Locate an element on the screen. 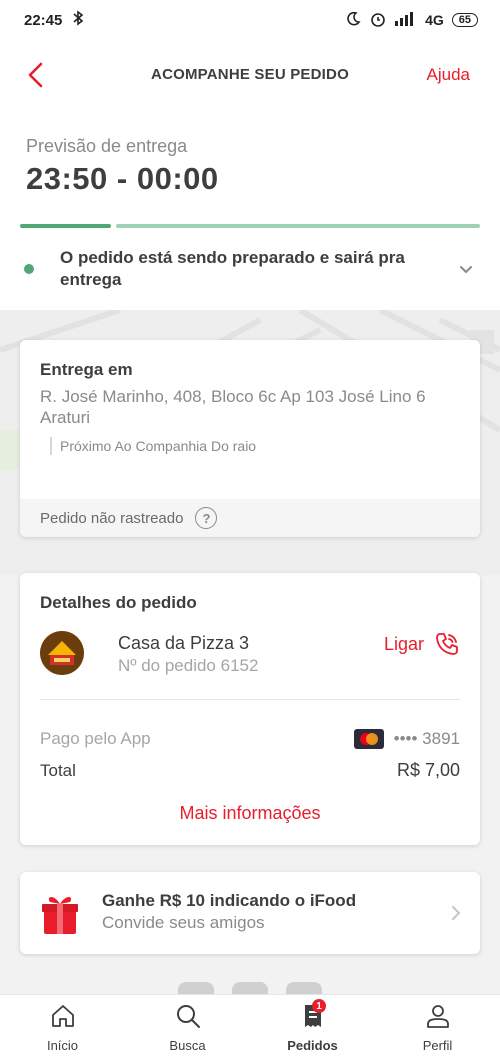  nav-item-home: Início is located at coordinates (62, 1025).